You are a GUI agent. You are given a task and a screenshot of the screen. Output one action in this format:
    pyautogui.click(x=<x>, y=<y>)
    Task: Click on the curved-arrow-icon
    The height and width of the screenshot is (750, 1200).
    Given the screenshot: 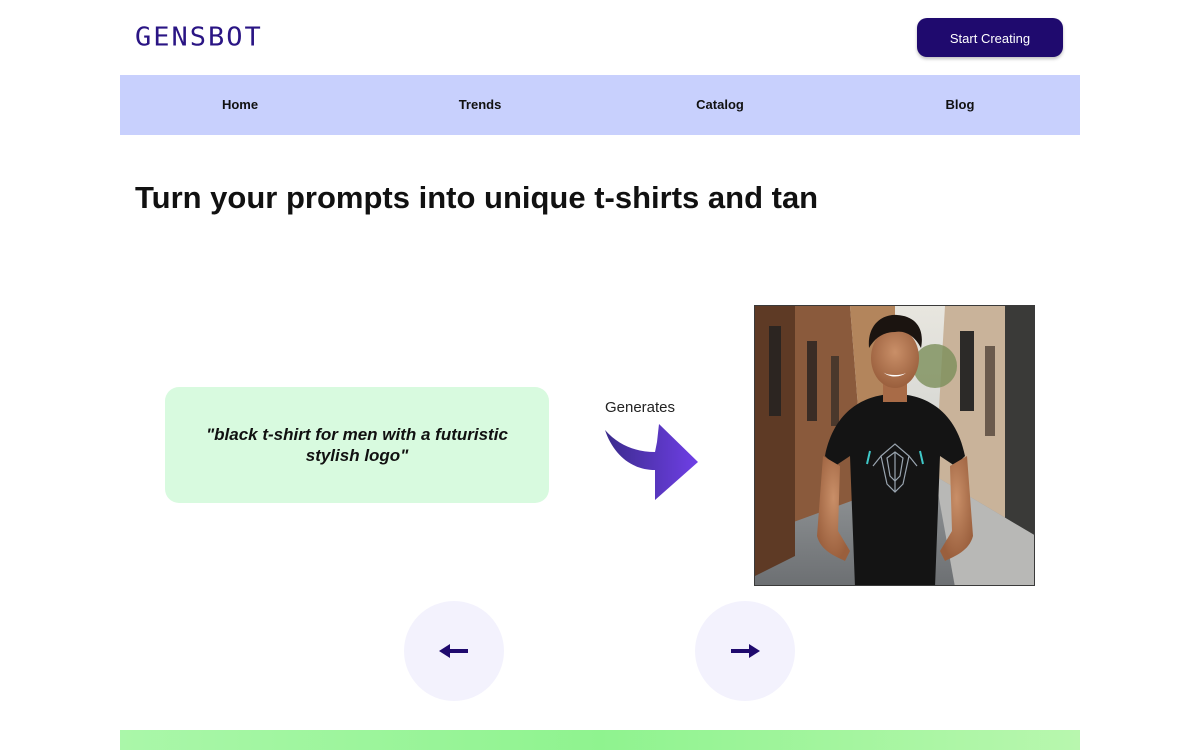 What is the action you would take?
    pyautogui.click(x=651, y=462)
    